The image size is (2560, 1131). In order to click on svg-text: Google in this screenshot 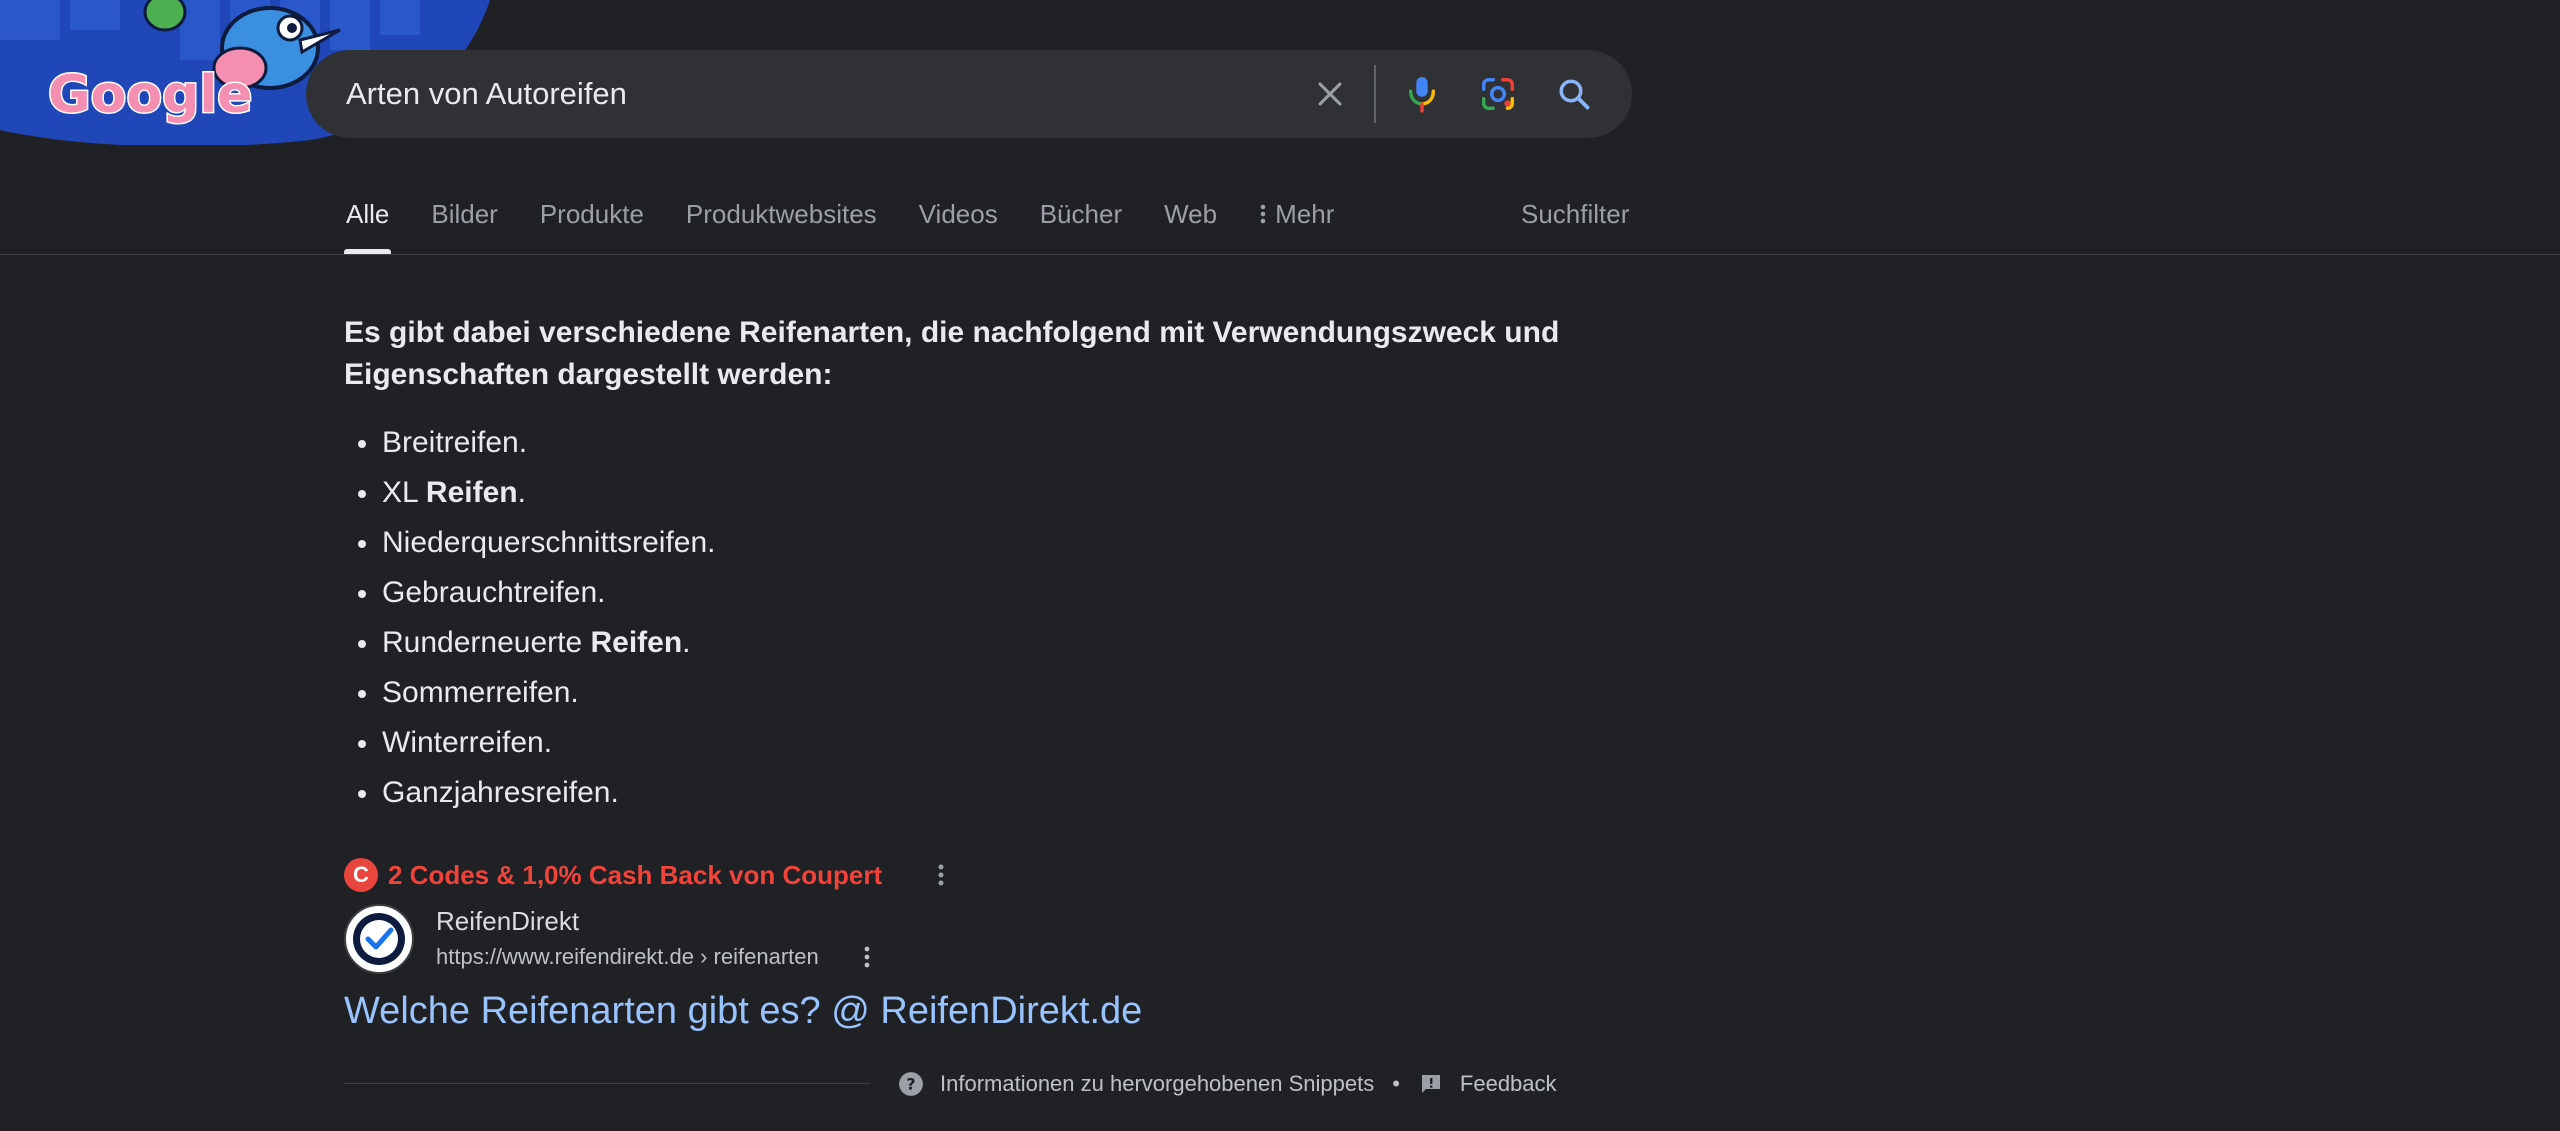, I will do `click(150, 95)`.